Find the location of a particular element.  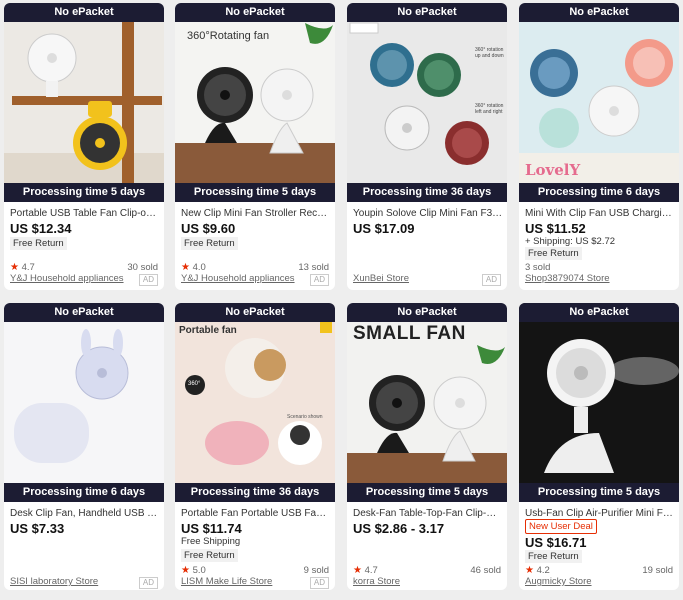

image-caption: SMALL FAN is located at coordinates (409, 333).